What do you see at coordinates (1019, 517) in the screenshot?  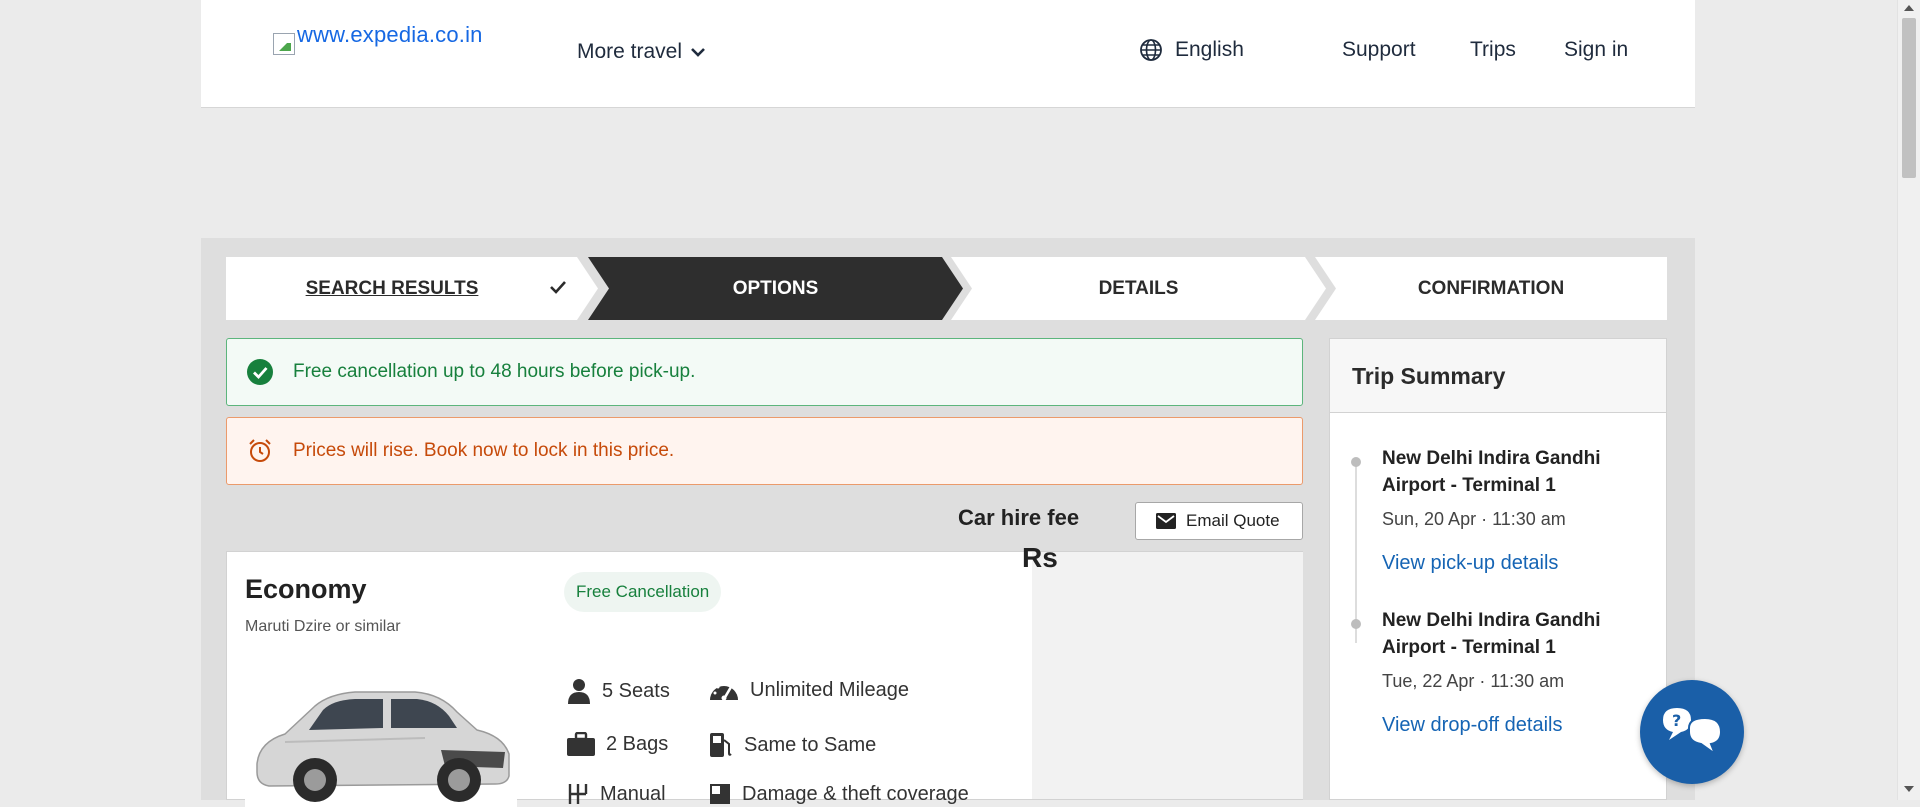 I see `car-hire-fee-label: Car hire fee` at bounding box center [1019, 517].